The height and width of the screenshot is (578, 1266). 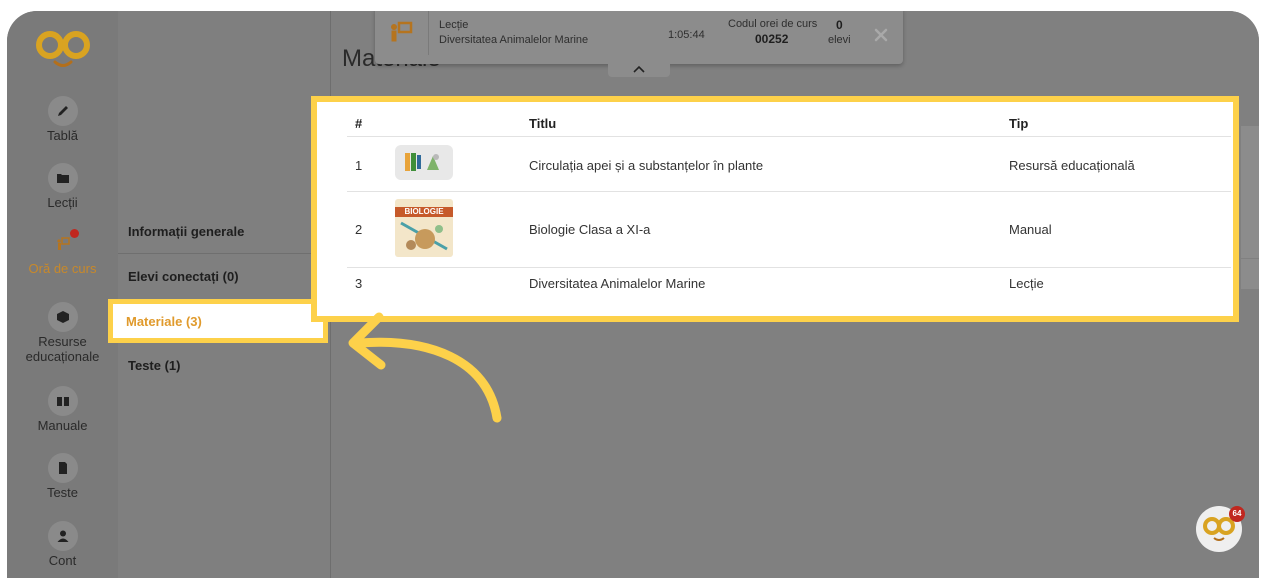 I want to click on row-type: Manual, so click(x=1030, y=229).